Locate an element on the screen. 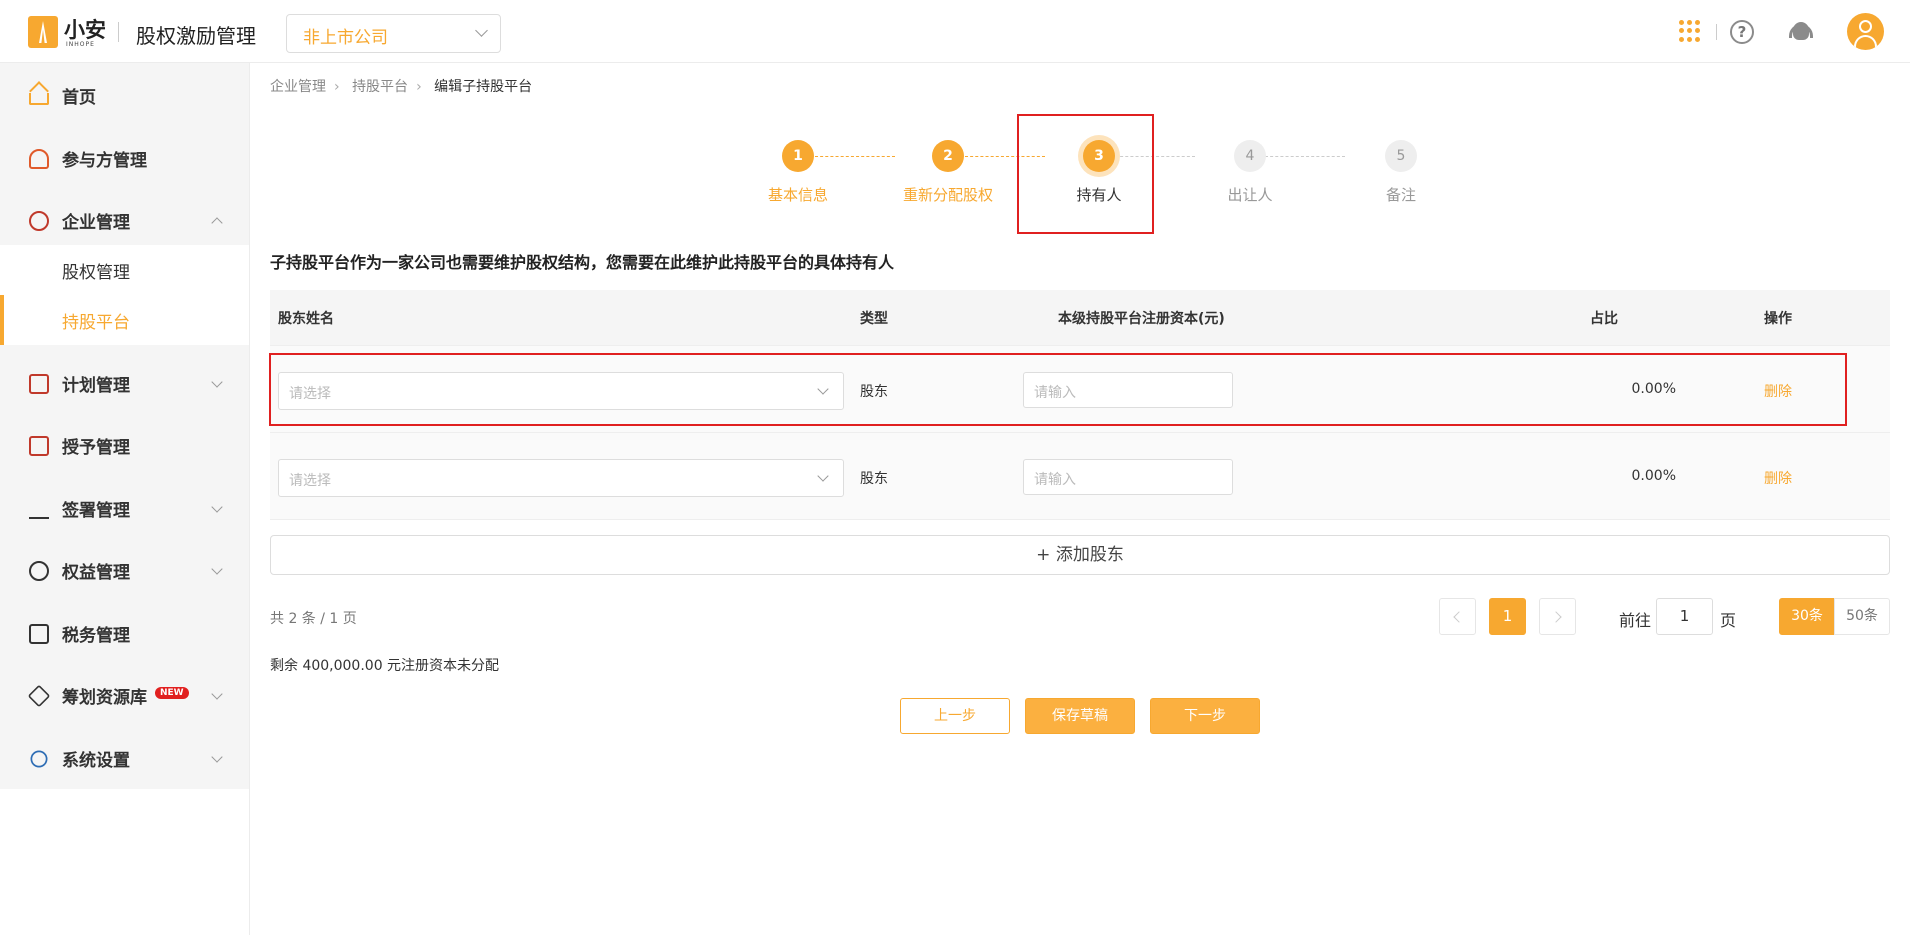 This screenshot has width=1910, height=935. step-label: 重新分配股权 is located at coordinates (947, 195).